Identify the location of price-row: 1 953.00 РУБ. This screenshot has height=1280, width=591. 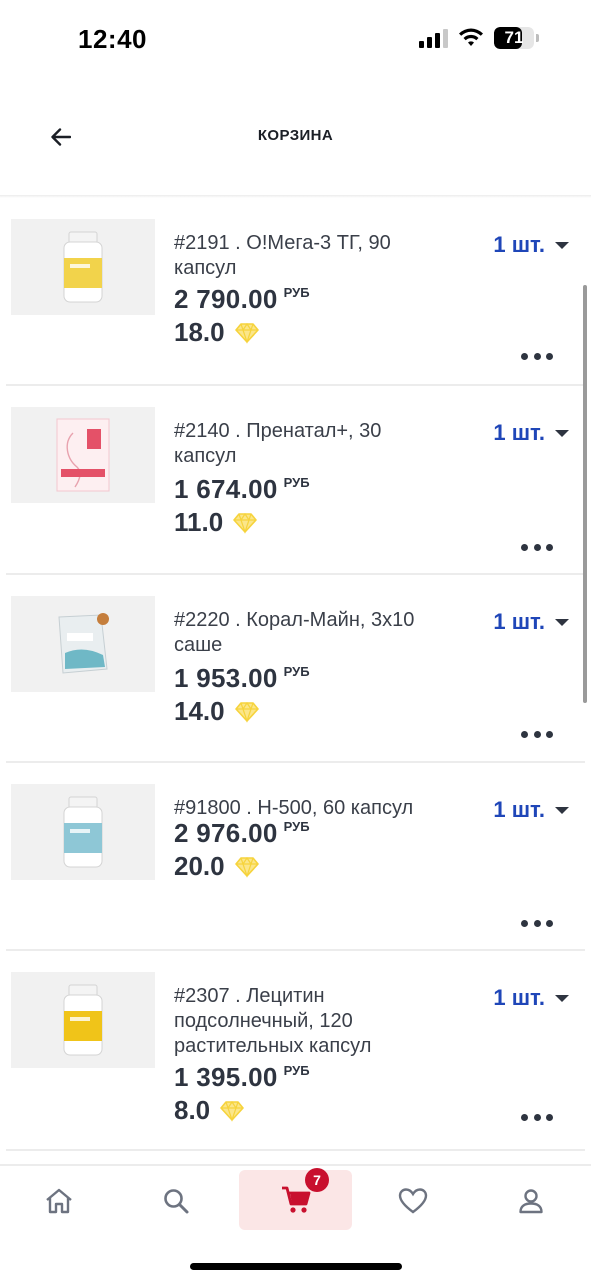
(242, 678).